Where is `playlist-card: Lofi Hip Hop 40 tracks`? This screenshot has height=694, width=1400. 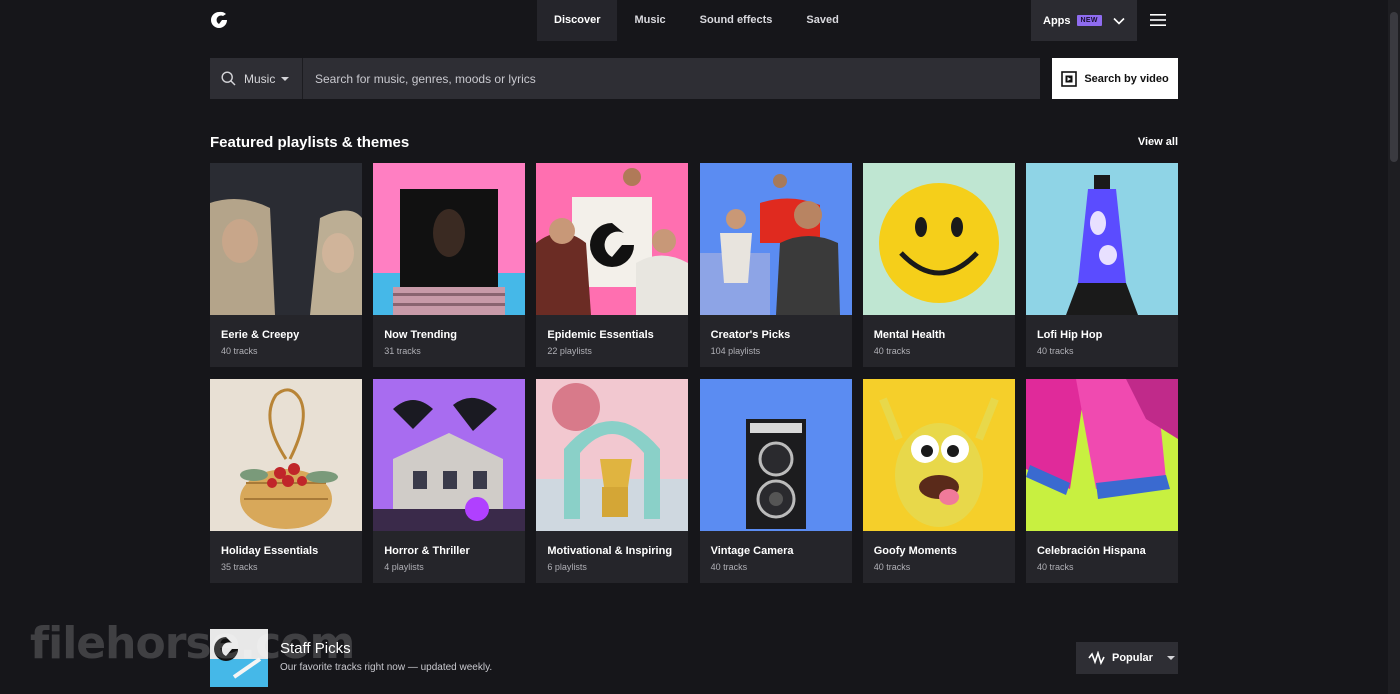
playlist-card: Lofi Hip Hop 40 tracks is located at coordinates (1101, 265).